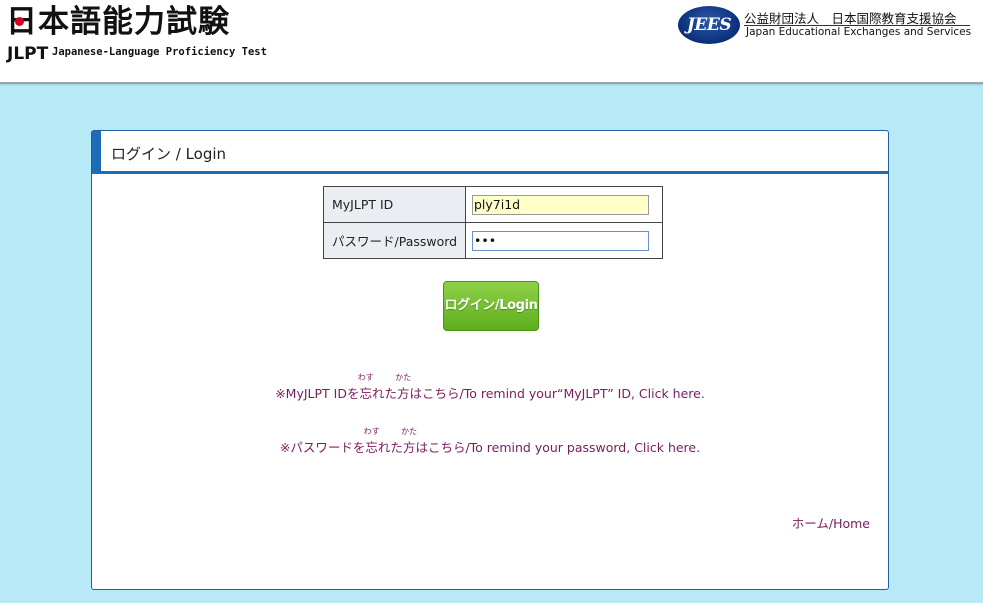  What do you see at coordinates (28, 54) in the screenshot?
I see `logo-mark: JLPT` at bounding box center [28, 54].